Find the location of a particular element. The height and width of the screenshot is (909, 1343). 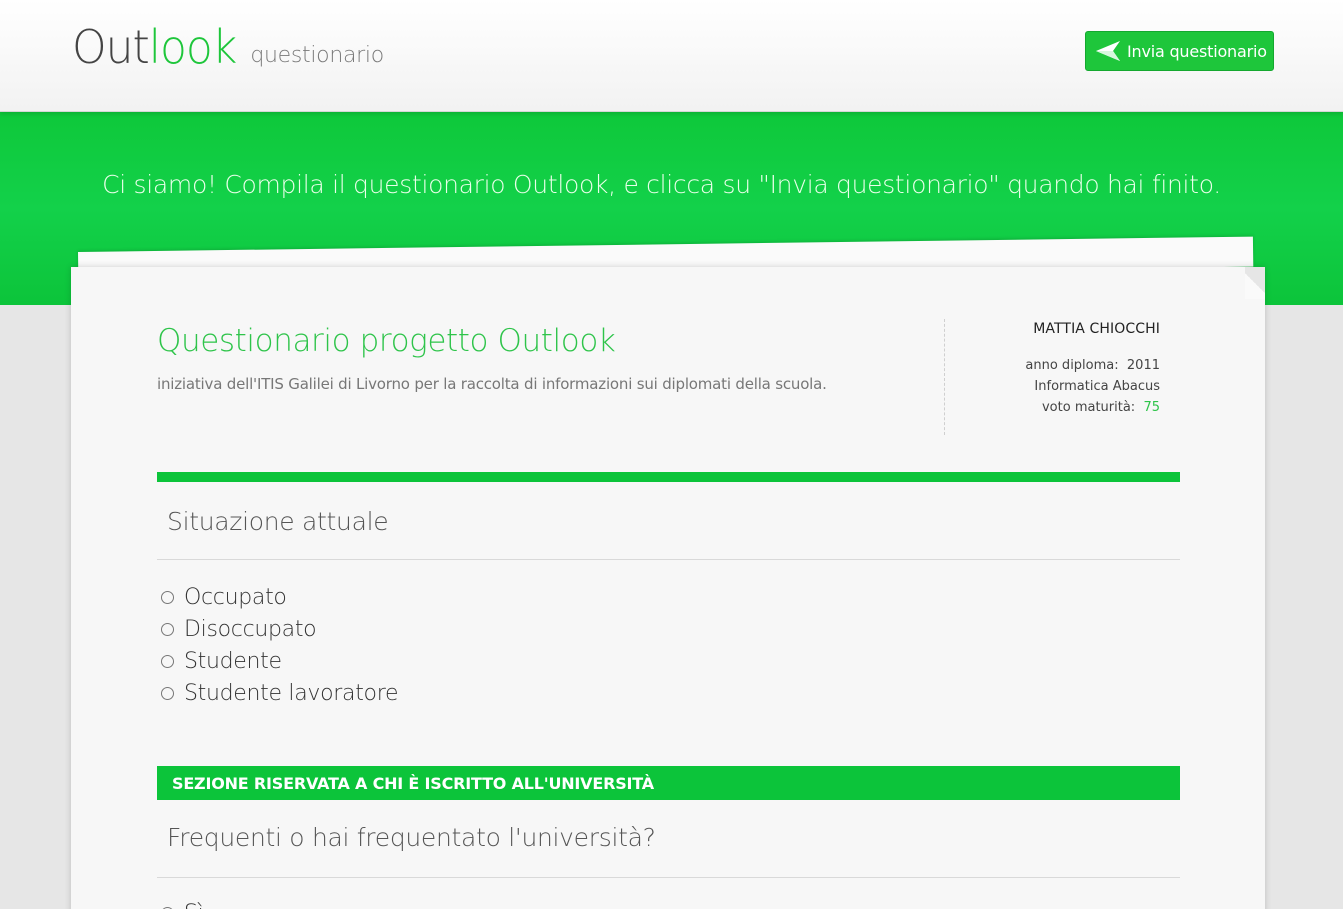

option-label: Occupato is located at coordinates (235, 597).